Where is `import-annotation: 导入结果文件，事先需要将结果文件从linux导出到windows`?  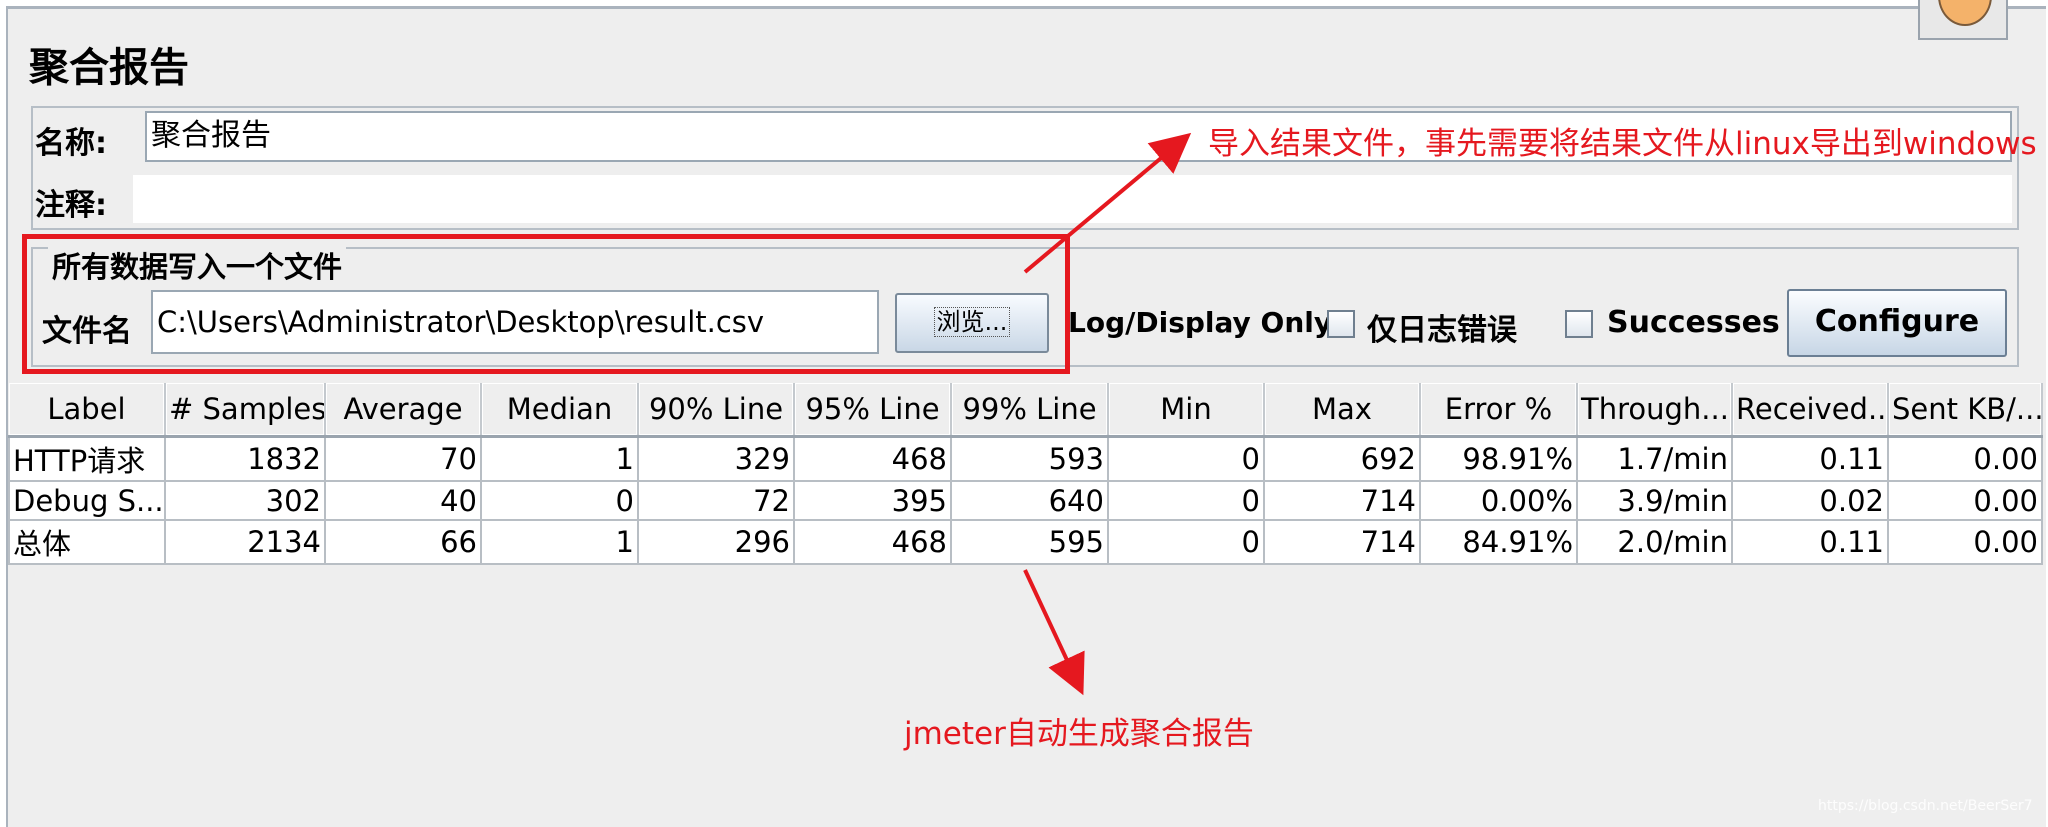 import-annotation: 导入结果文件，事先需要将结果文件从linux导出到windows is located at coordinates (1622, 144).